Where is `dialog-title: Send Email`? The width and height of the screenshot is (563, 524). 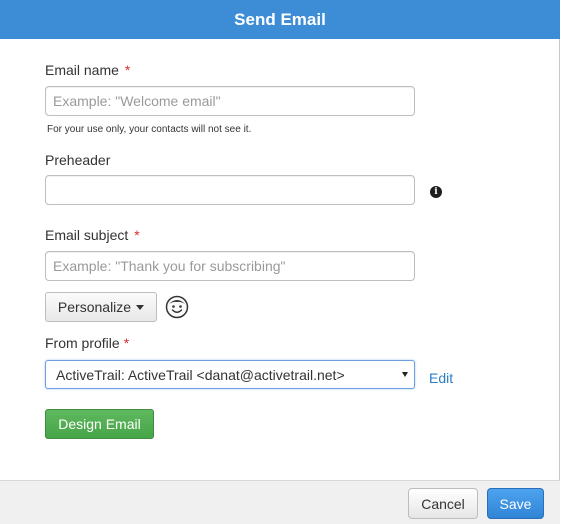
dialog-title: Send Email is located at coordinates (280, 19).